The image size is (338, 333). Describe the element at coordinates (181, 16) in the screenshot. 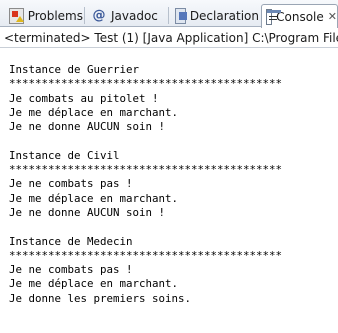

I see `declaration-icon` at that location.